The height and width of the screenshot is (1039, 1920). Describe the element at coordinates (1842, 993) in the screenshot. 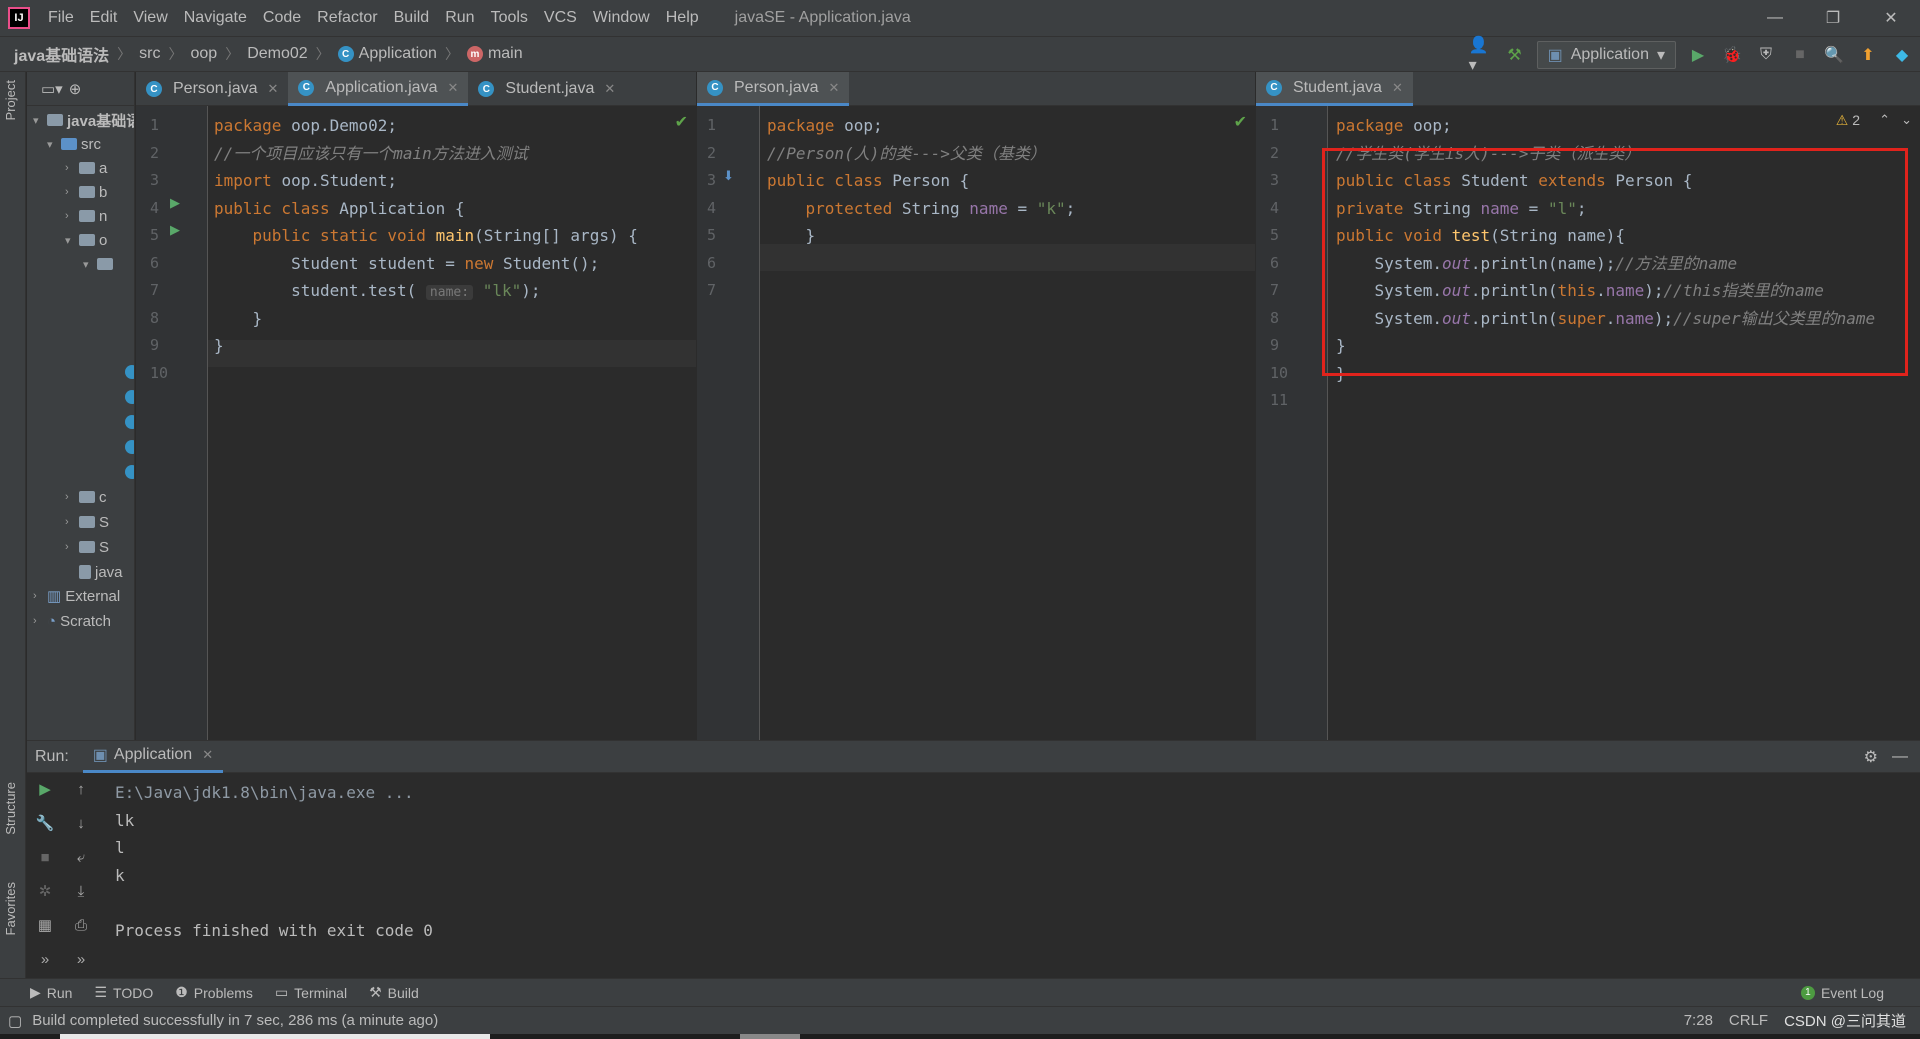

I see `event-log-button: 1 Event Log` at that location.